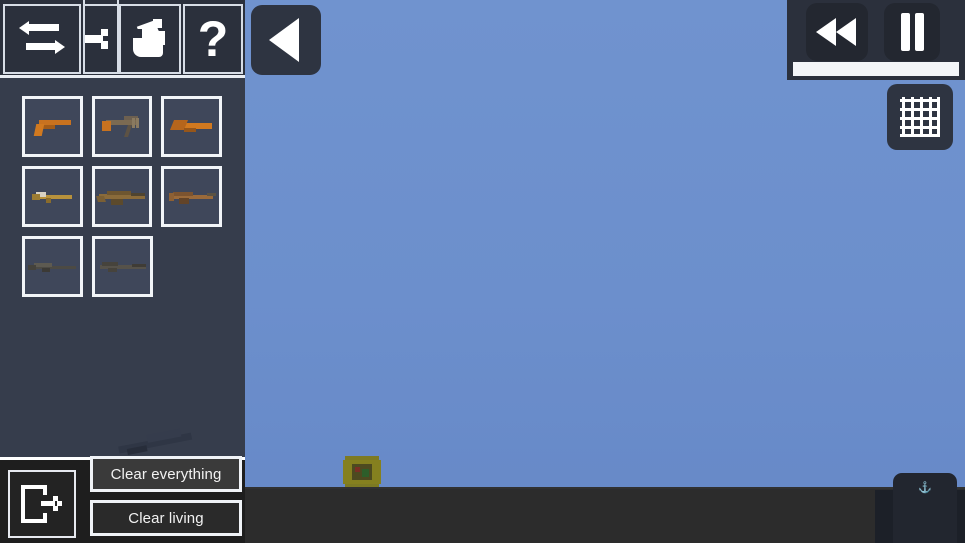  I want to click on ground-edge, so click(605, 488).